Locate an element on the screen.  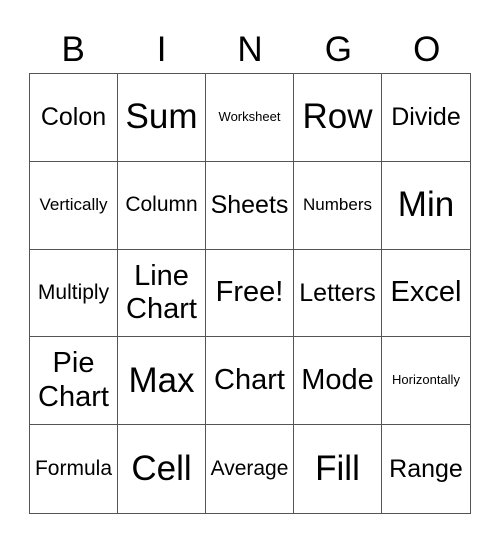
bingo-cell: Sheets is located at coordinates (250, 205).